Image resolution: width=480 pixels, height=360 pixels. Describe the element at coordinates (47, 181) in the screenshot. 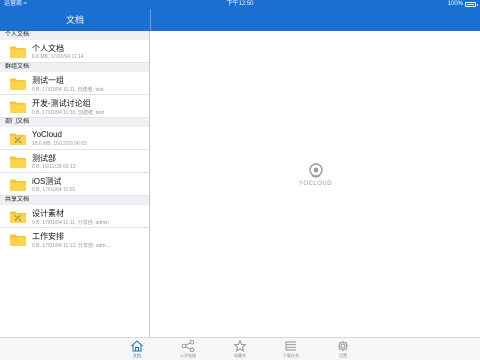

I see `file-name: iOS测试` at that location.